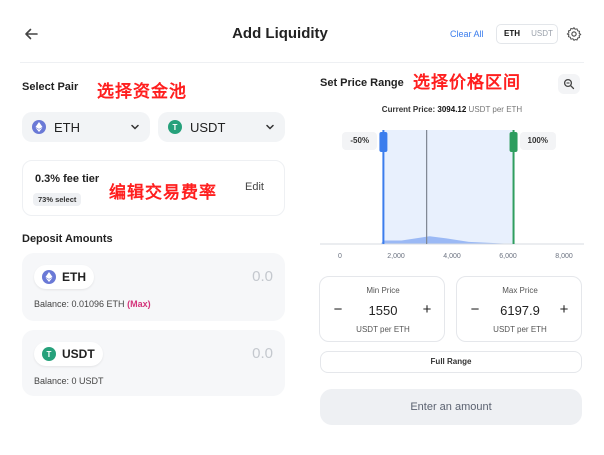 This screenshot has height=455, width=604. What do you see at coordinates (67, 179) in the screenshot?
I see `fee-tier-text: 0.3% fee tier` at bounding box center [67, 179].